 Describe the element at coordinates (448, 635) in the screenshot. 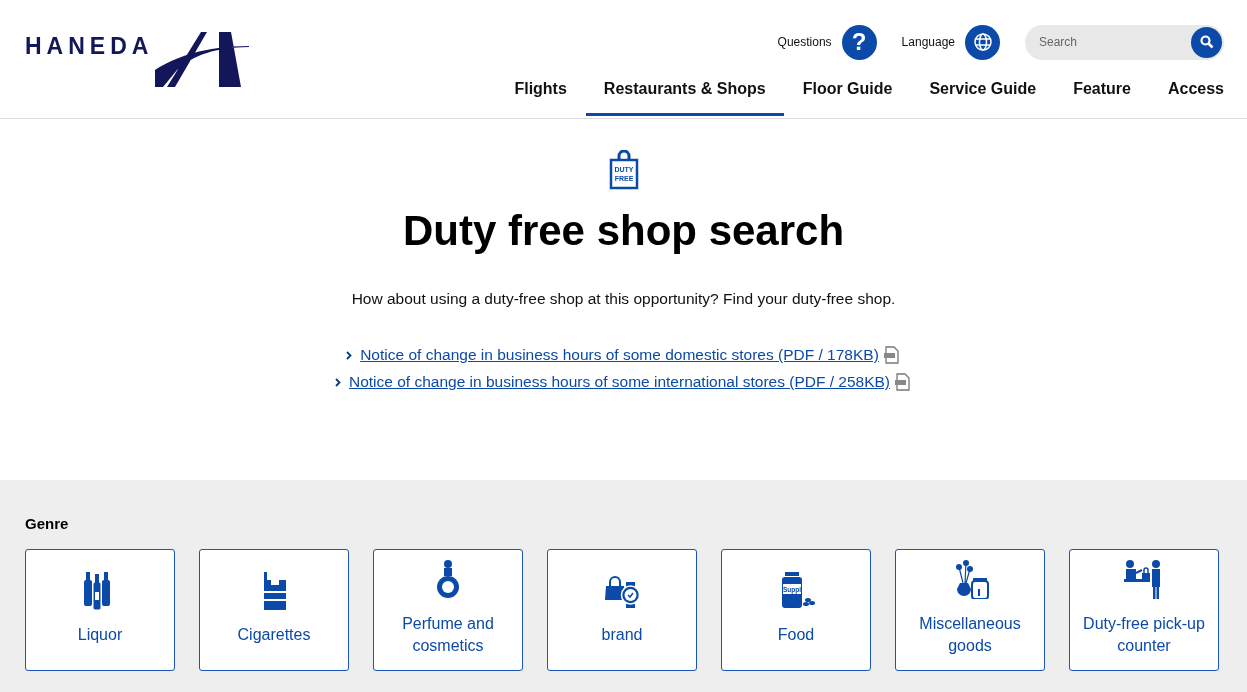

I see `card-label: Perfume and cosmetics` at that location.